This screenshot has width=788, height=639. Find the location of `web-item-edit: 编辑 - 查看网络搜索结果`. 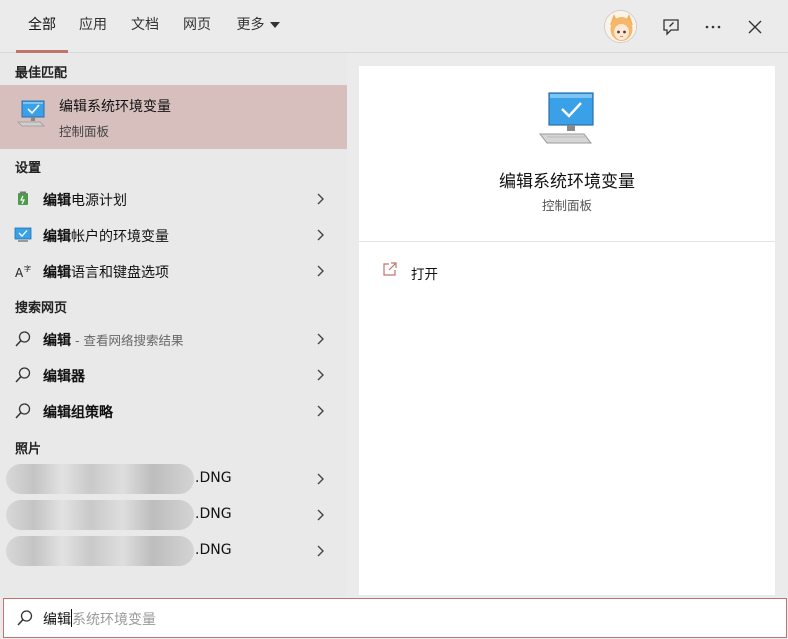

web-item-edit: 编辑 - 查看网络搜索结果 is located at coordinates (173, 339).